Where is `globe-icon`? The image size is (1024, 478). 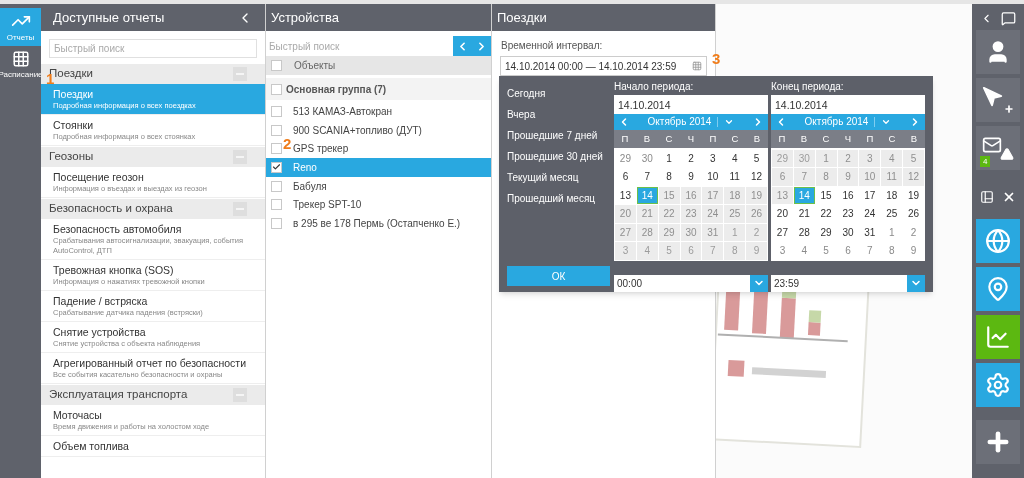 globe-icon is located at coordinates (998, 241).